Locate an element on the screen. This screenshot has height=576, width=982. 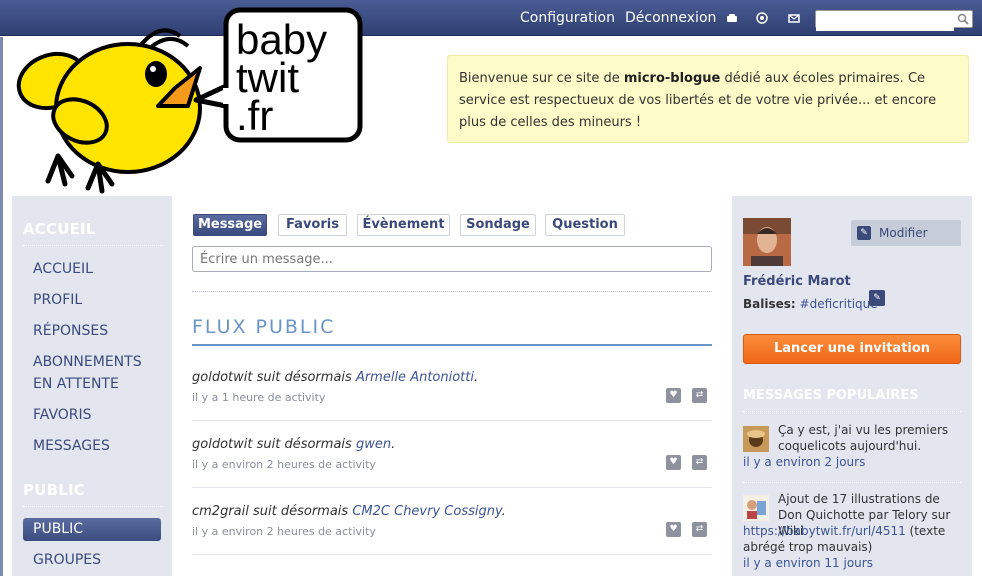
avatar is located at coordinates (767, 242).